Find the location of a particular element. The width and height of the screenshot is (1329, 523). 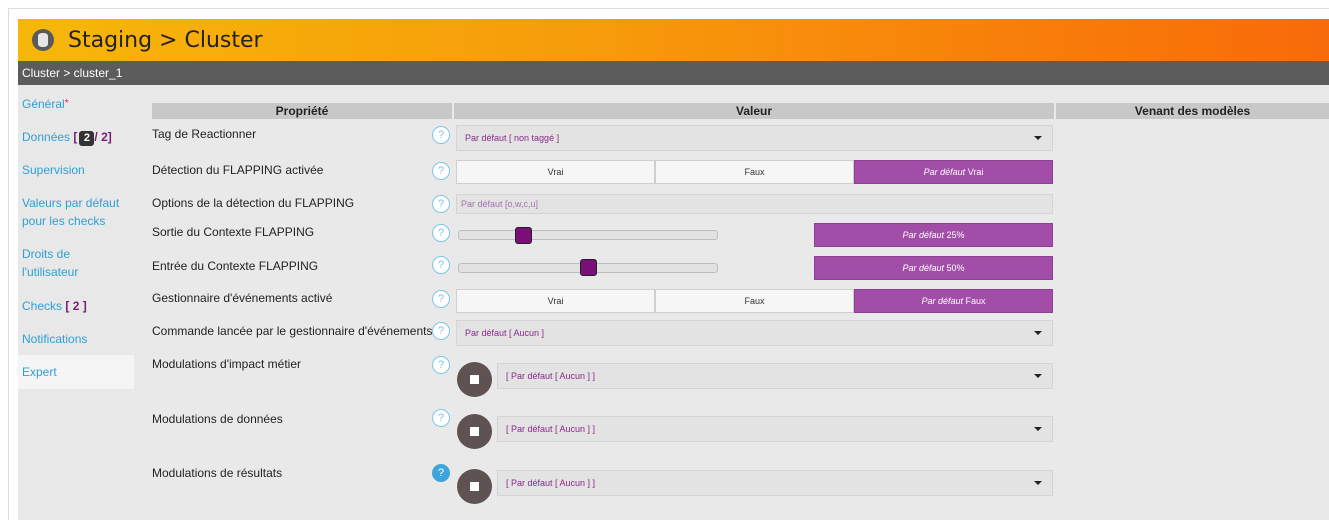

label-modulations-donnees: Modulations de données is located at coordinates (217, 419).